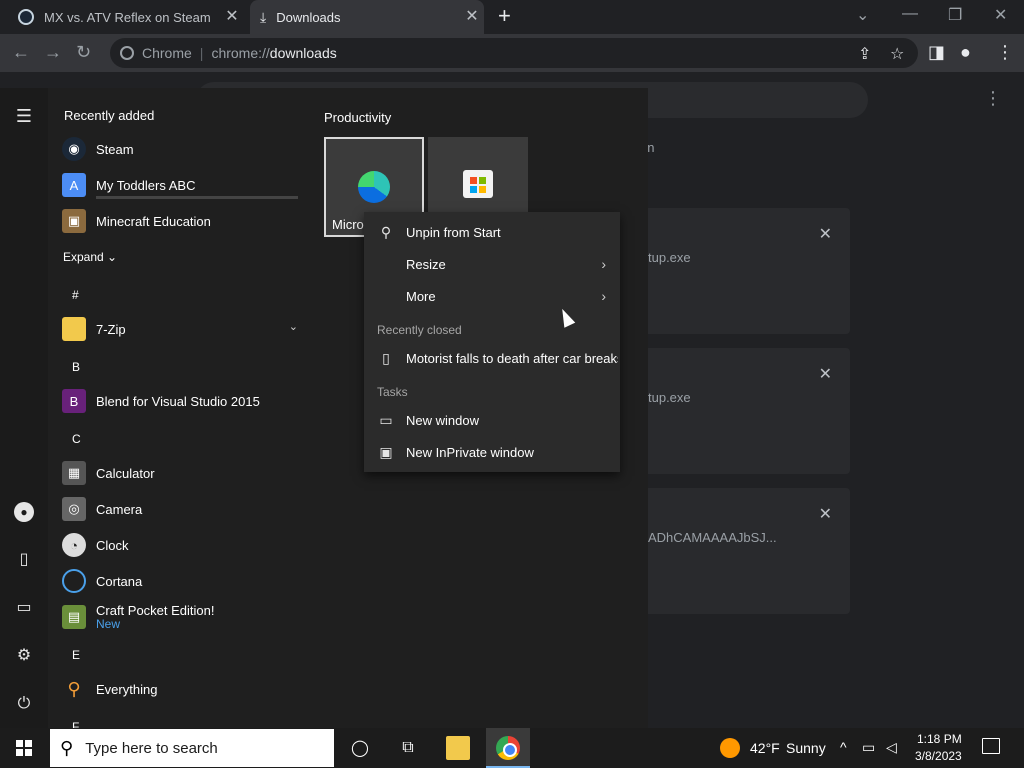  What do you see at coordinates (178, 401) in the screenshot?
I see `app-label: Blend for Visual Studio 2015` at bounding box center [178, 401].